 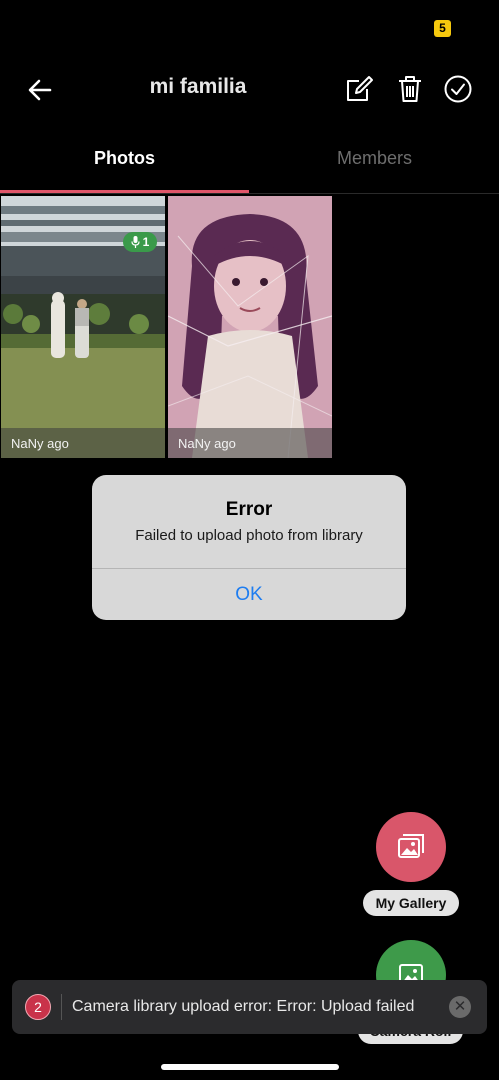 I want to click on edit-button, so click(x=358, y=89).